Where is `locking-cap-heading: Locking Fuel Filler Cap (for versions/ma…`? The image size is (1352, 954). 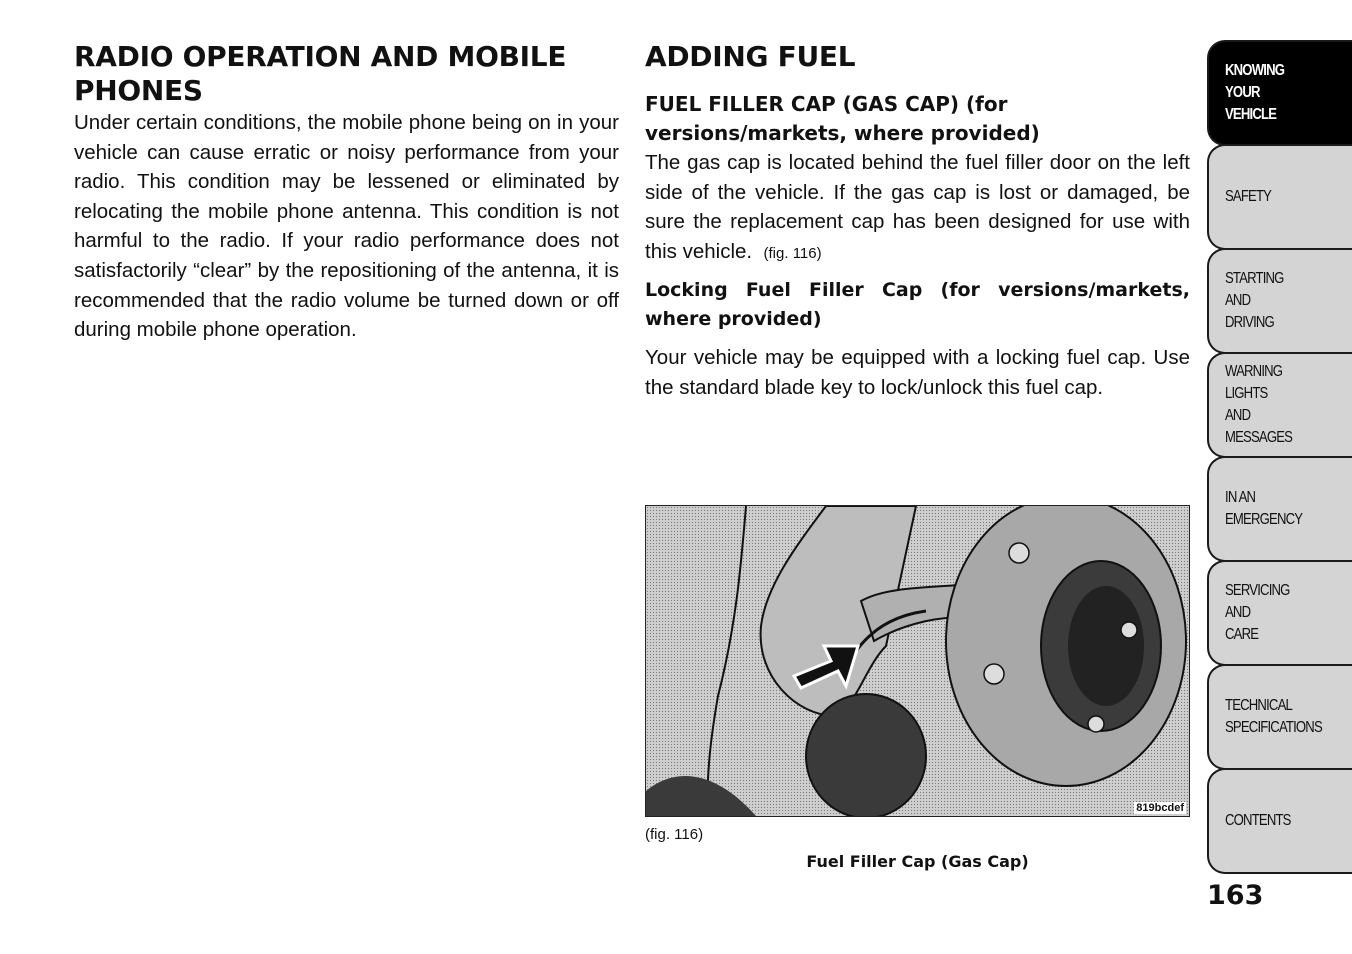 locking-cap-heading: Locking Fuel Filler Cap (for versions/ma… is located at coordinates (917, 305).